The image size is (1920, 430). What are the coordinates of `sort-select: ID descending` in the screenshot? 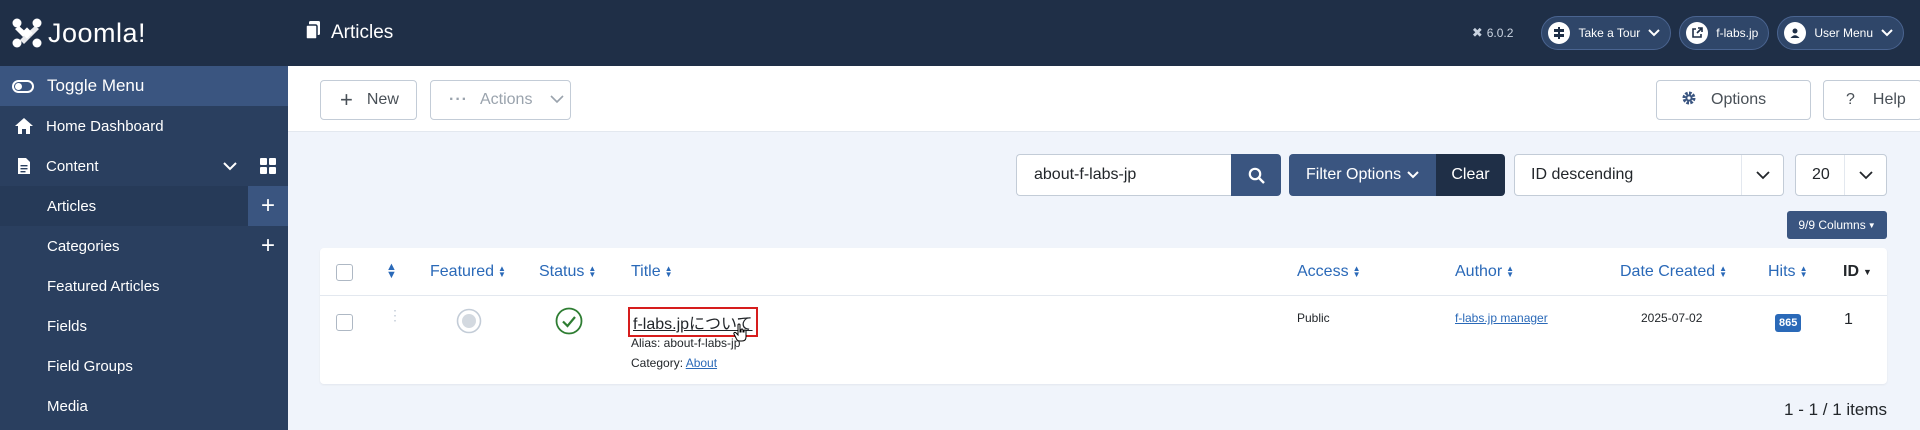 It's located at (1649, 175).